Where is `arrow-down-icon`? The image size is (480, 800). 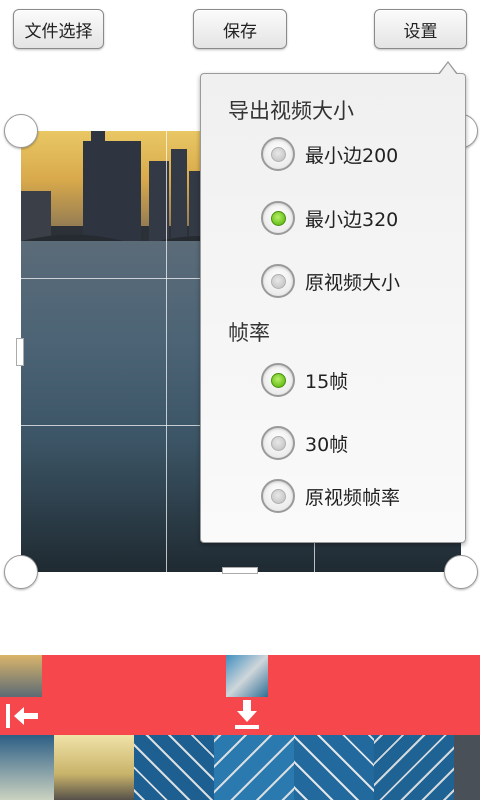 arrow-down-icon is located at coordinates (247, 715).